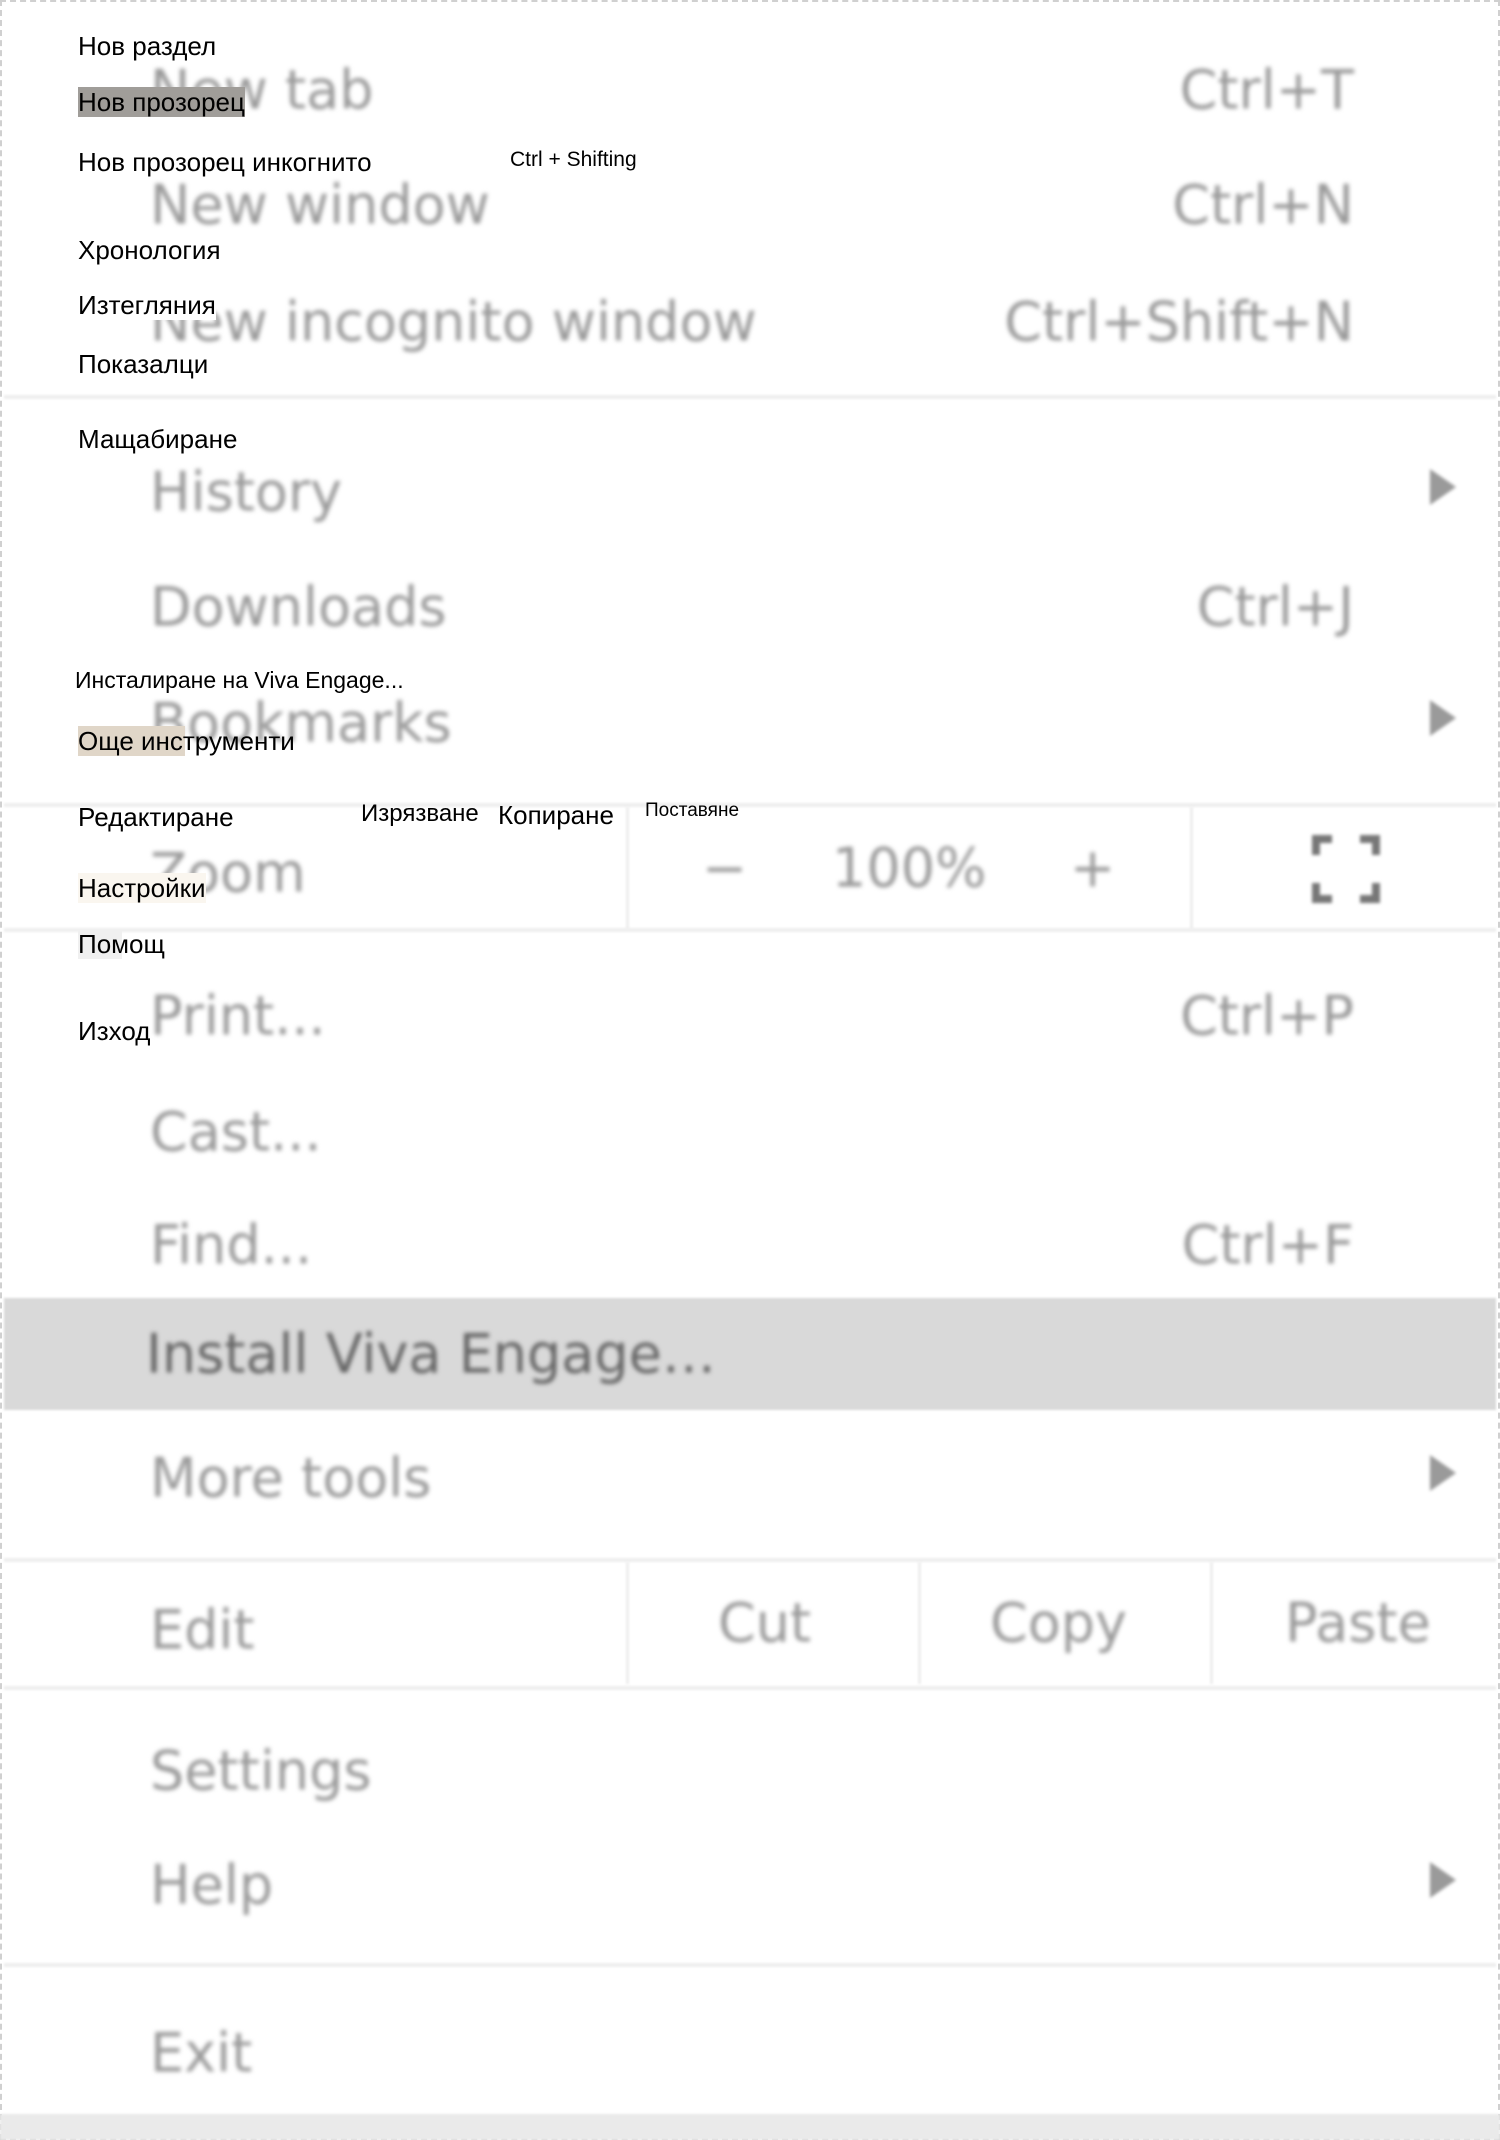  I want to click on label-copy-bg: Копиране, so click(556, 815).